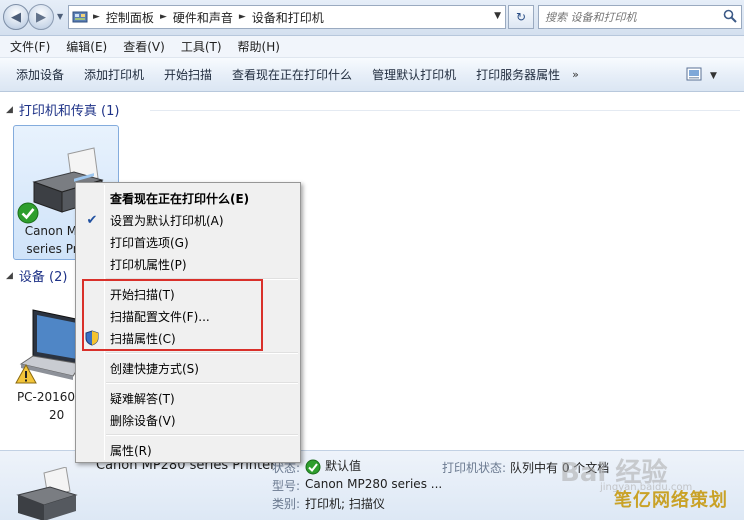  What do you see at coordinates (203, 17) in the screenshot?
I see `breadcrumb-hardware-sound: 硬件和声音` at bounding box center [203, 17].